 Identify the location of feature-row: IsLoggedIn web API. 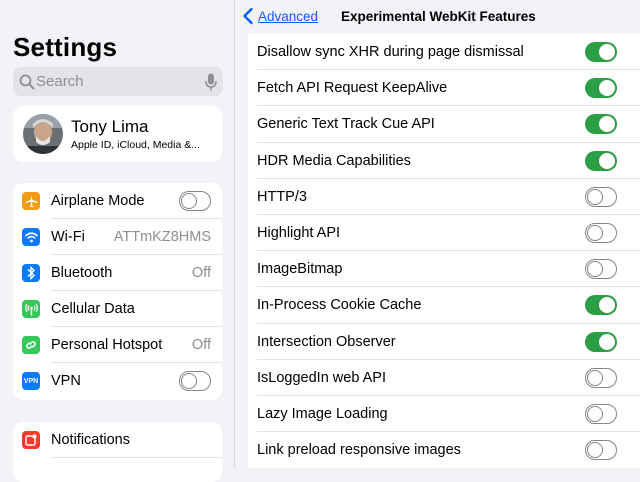
(444, 378).